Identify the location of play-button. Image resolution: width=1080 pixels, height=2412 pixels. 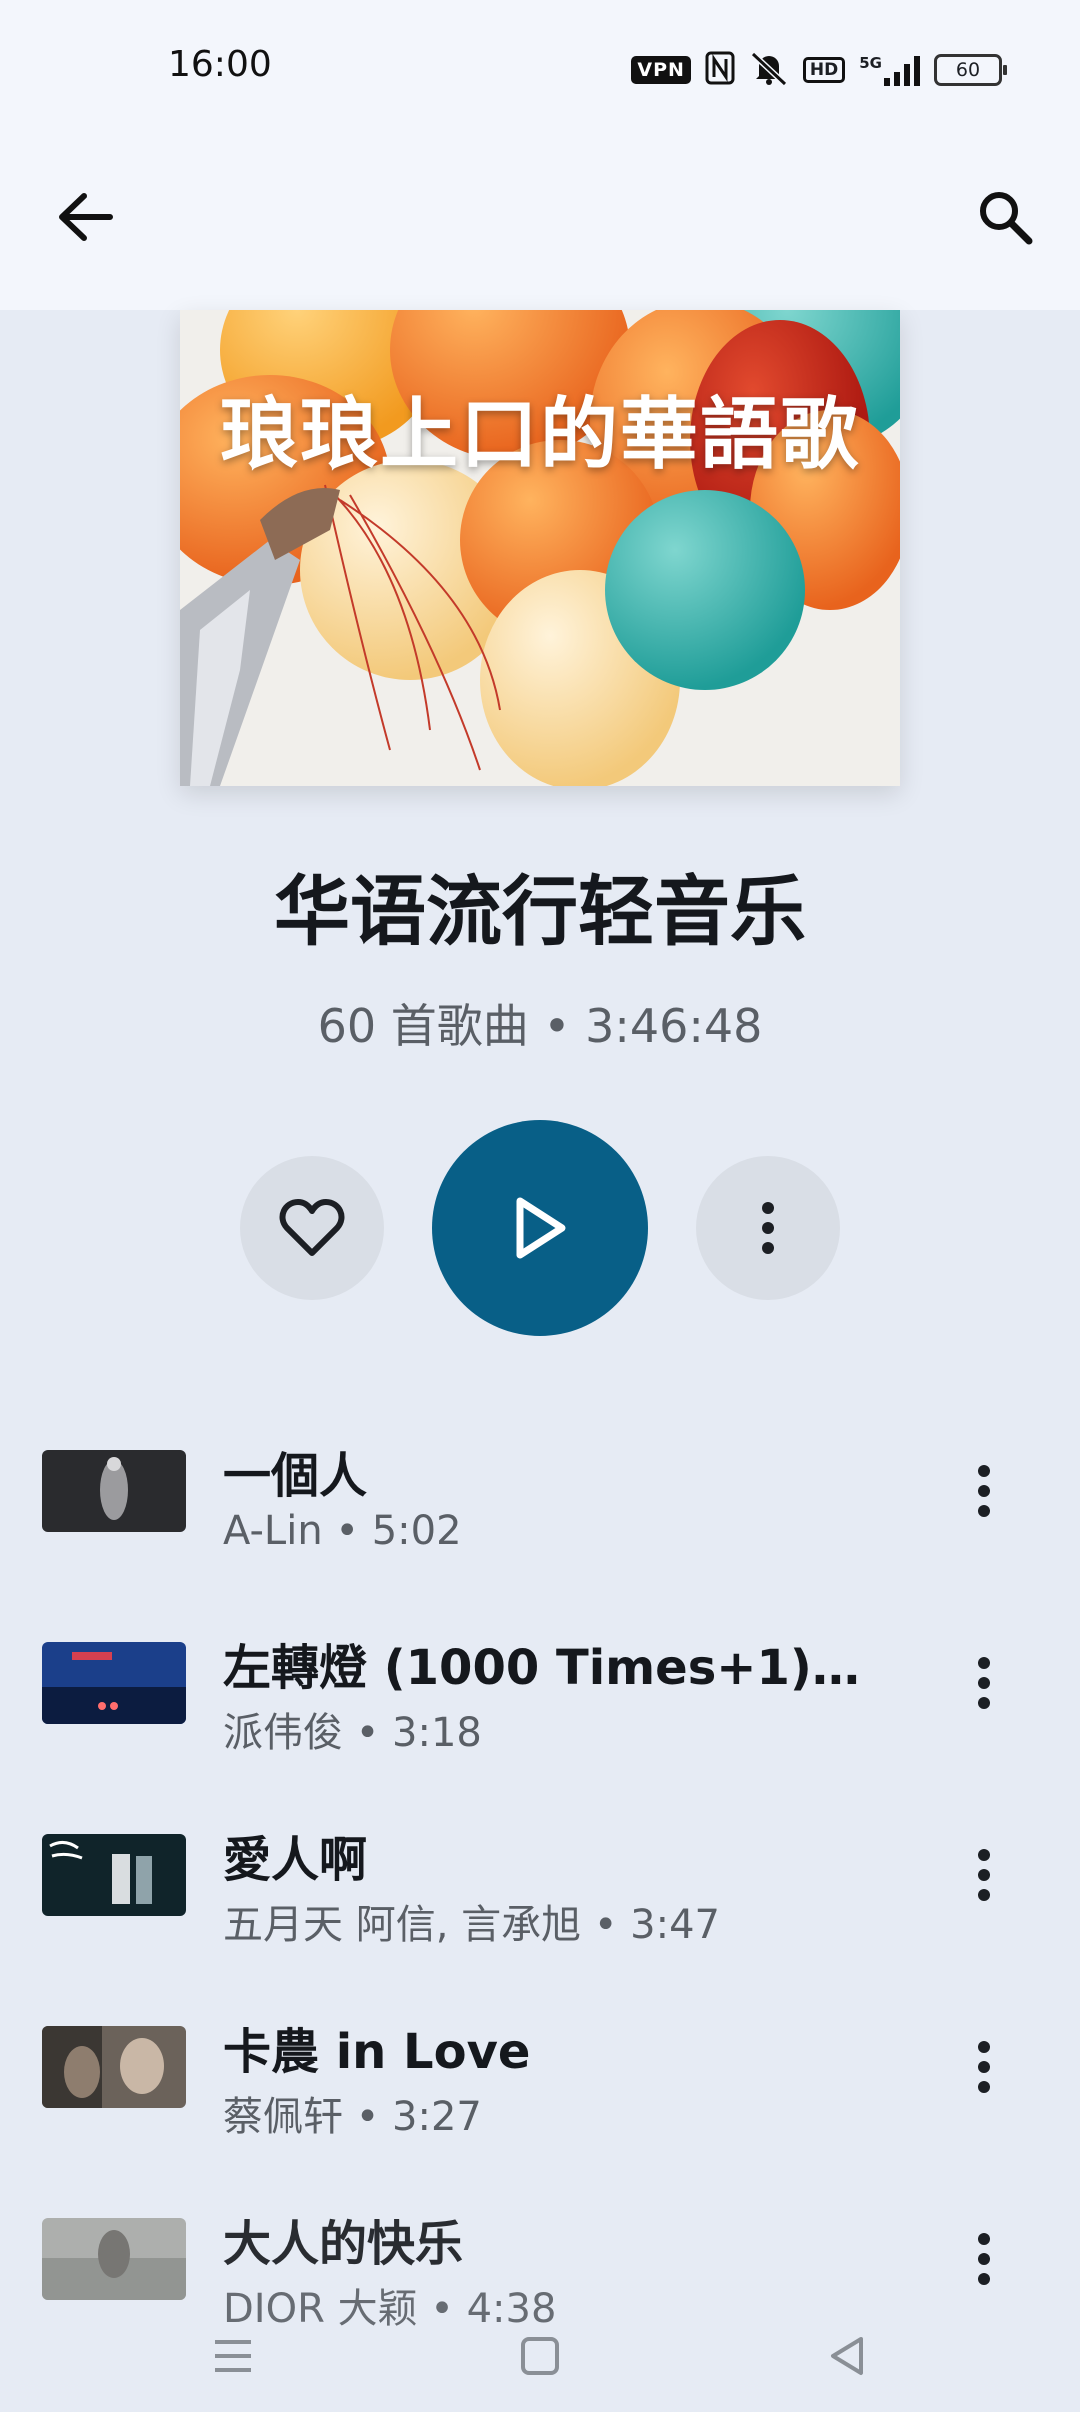
(540, 1228).